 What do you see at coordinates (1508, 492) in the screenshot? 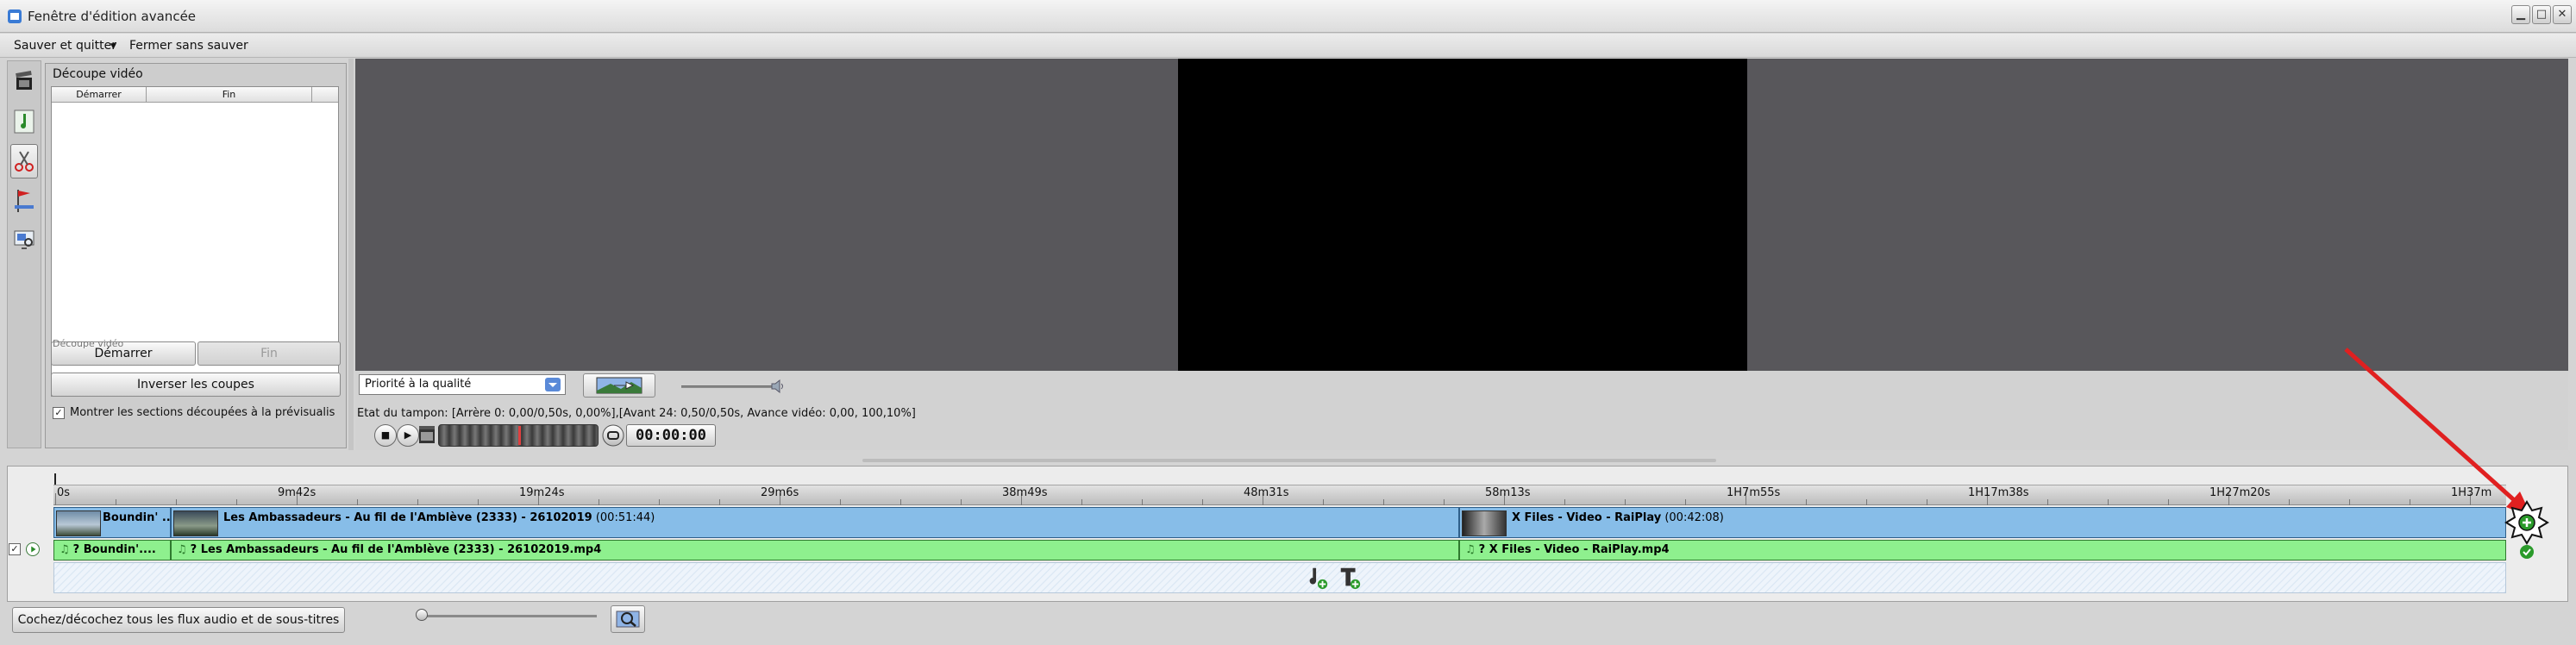
I see `ruler-label: 58m13s` at bounding box center [1508, 492].